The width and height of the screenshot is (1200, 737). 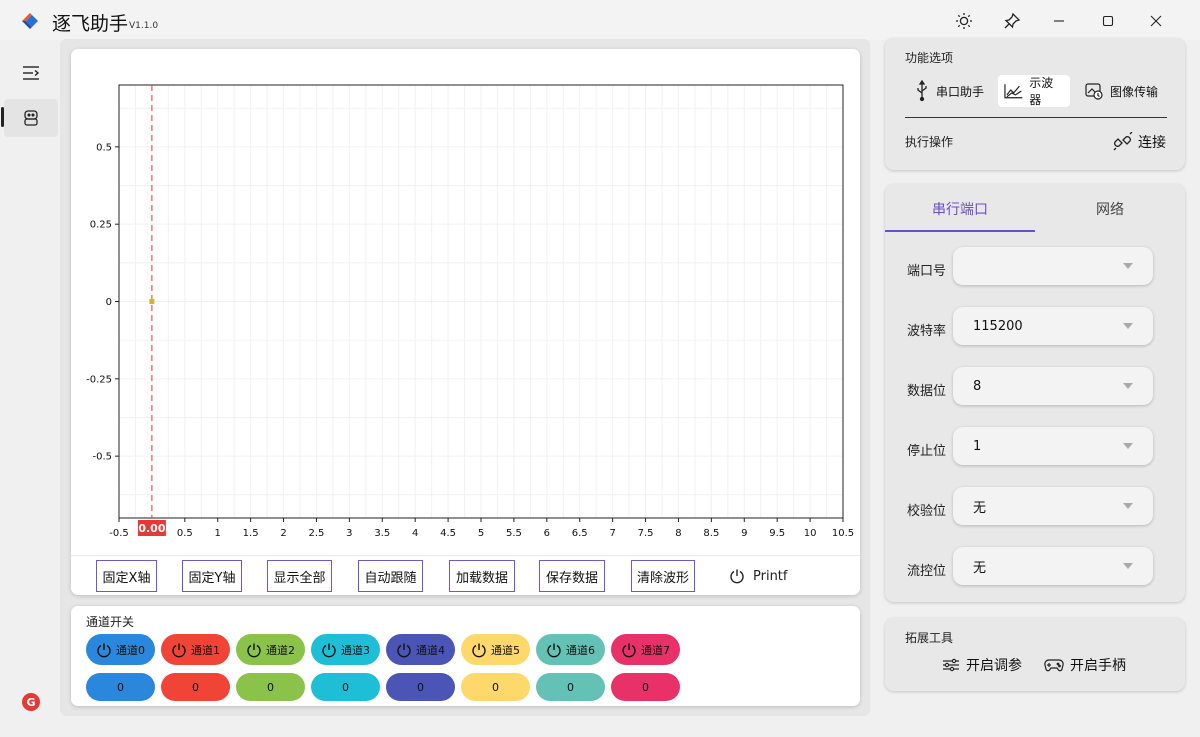 What do you see at coordinates (1059, 21) in the screenshot?
I see `minimize-button` at bounding box center [1059, 21].